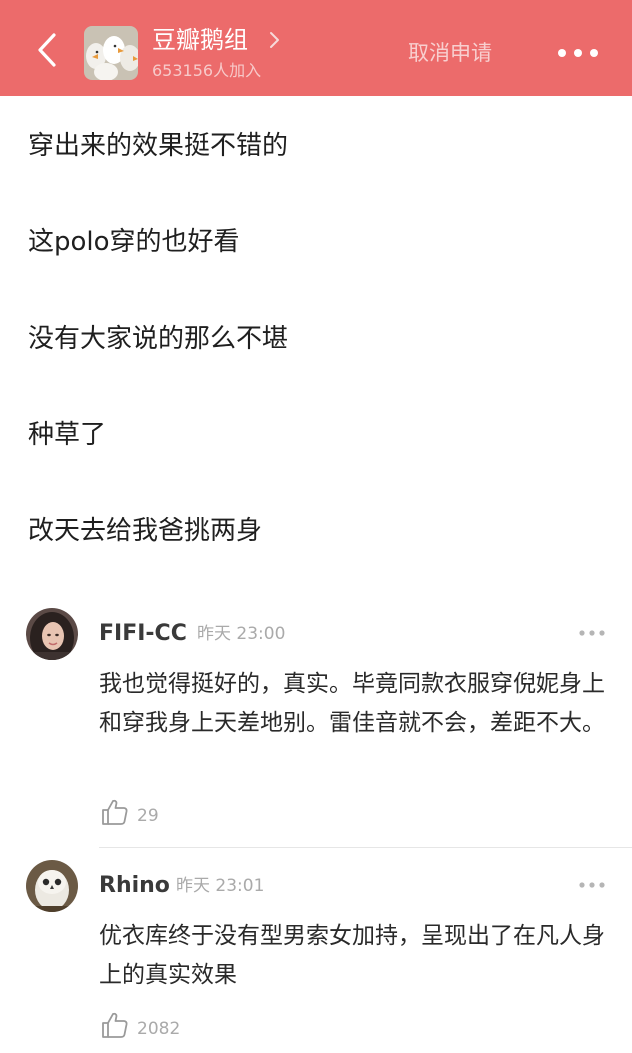  Describe the element at coordinates (241, 634) in the screenshot. I see `comment-time: 昨天 23:00` at that location.